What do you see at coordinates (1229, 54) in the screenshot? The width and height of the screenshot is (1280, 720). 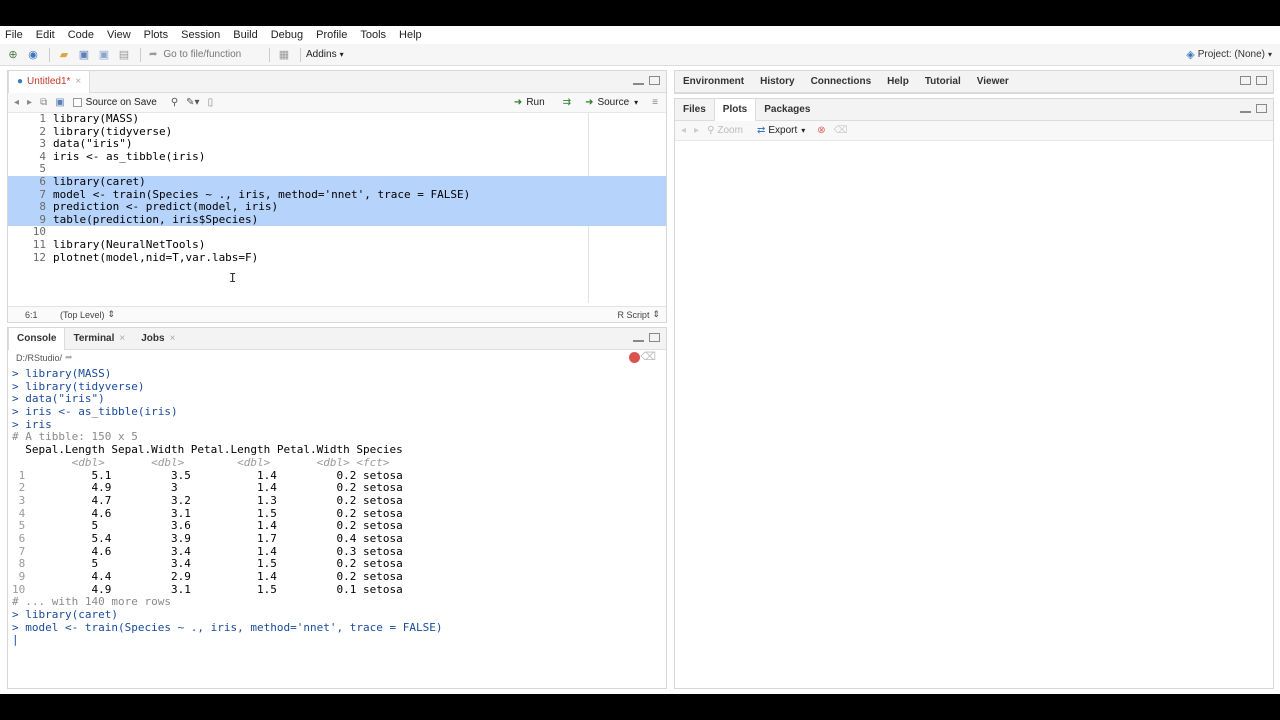 I see `project-menu: ◈ Project: (None) ▾` at bounding box center [1229, 54].